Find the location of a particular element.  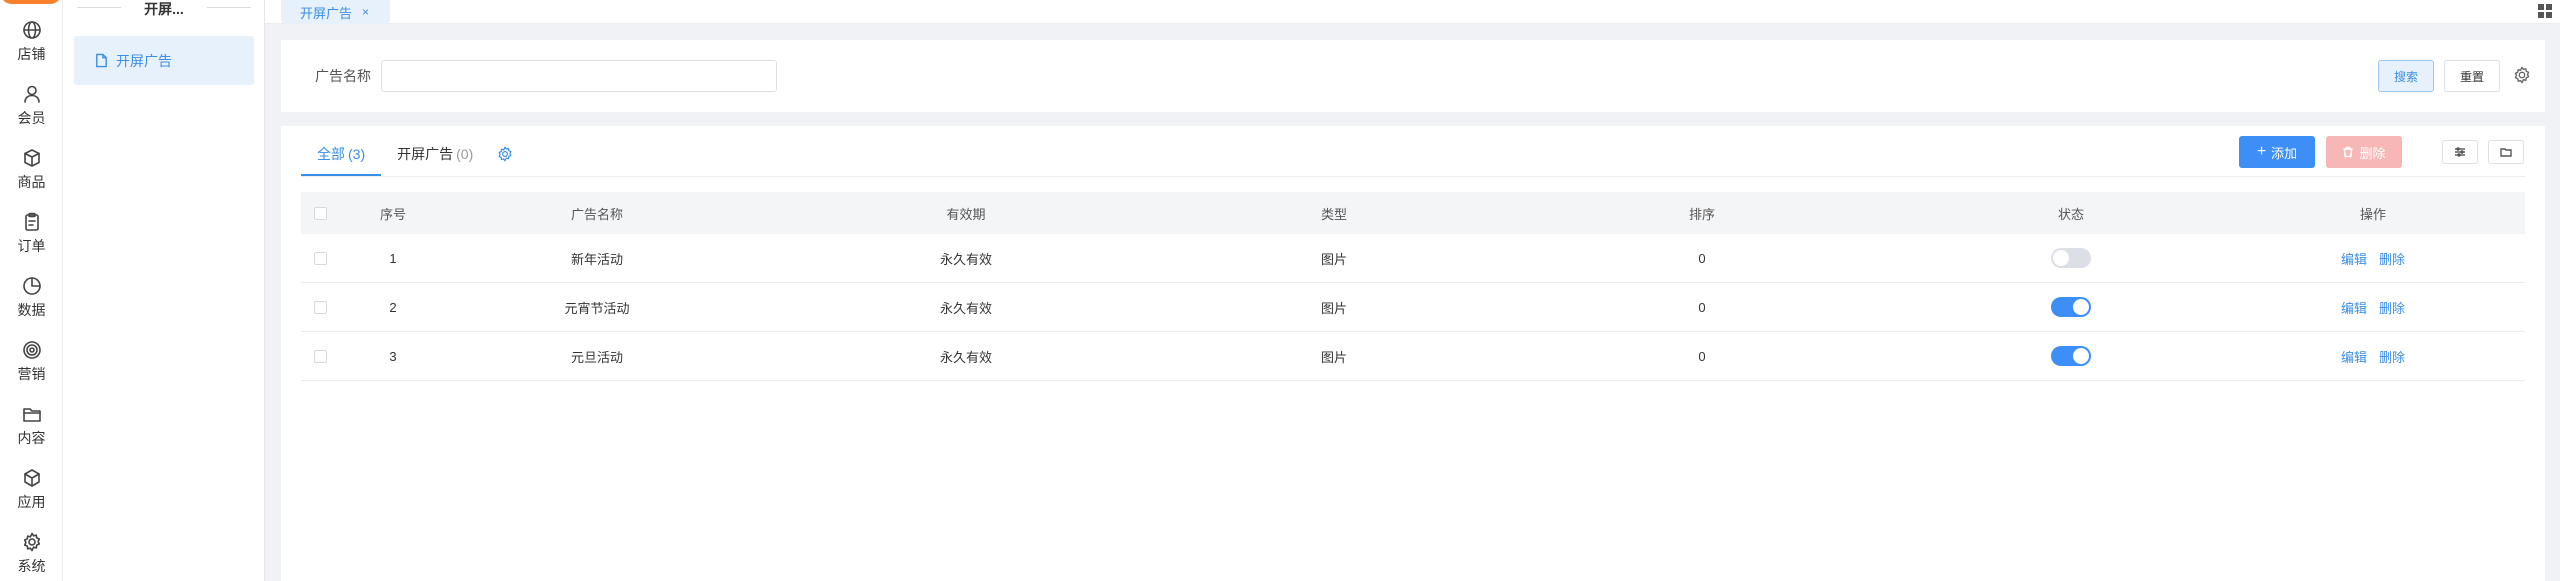

nav-item-label: 内容 is located at coordinates (31, 438).